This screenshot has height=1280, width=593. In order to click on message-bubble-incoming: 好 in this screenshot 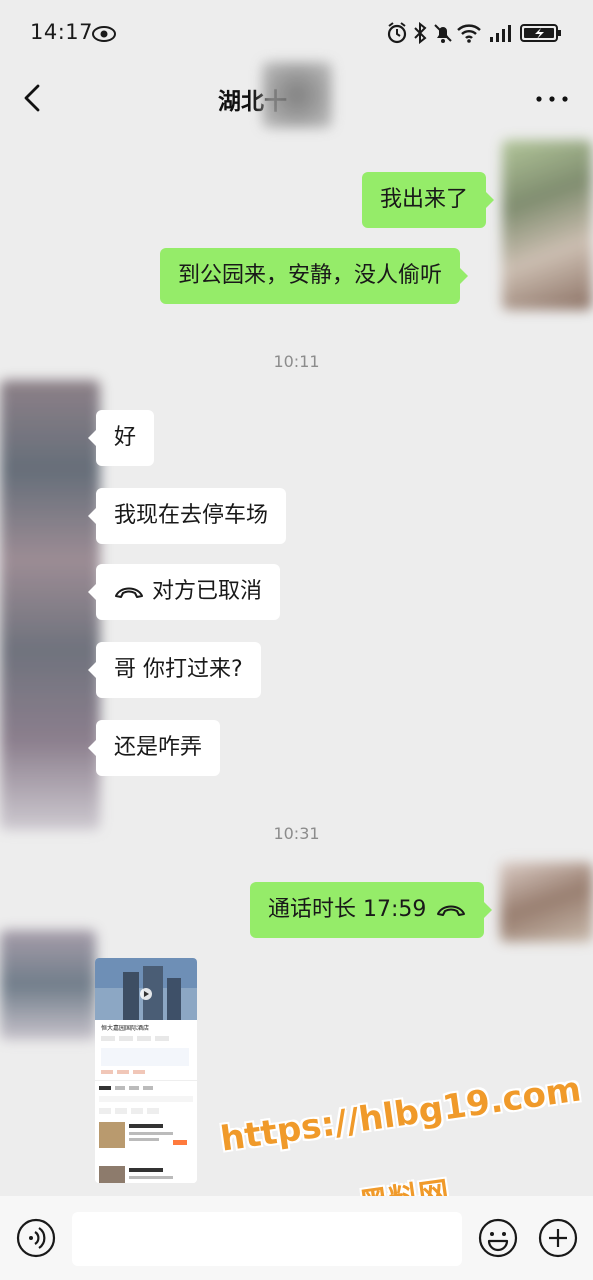, I will do `click(121, 438)`.